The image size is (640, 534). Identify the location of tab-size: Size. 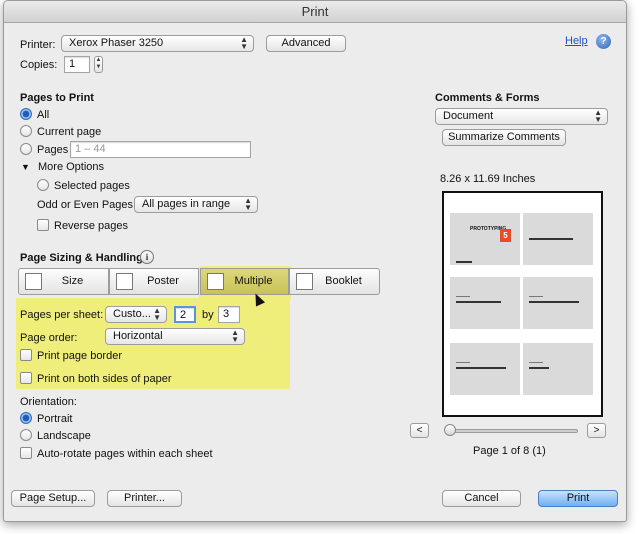
(63, 281).